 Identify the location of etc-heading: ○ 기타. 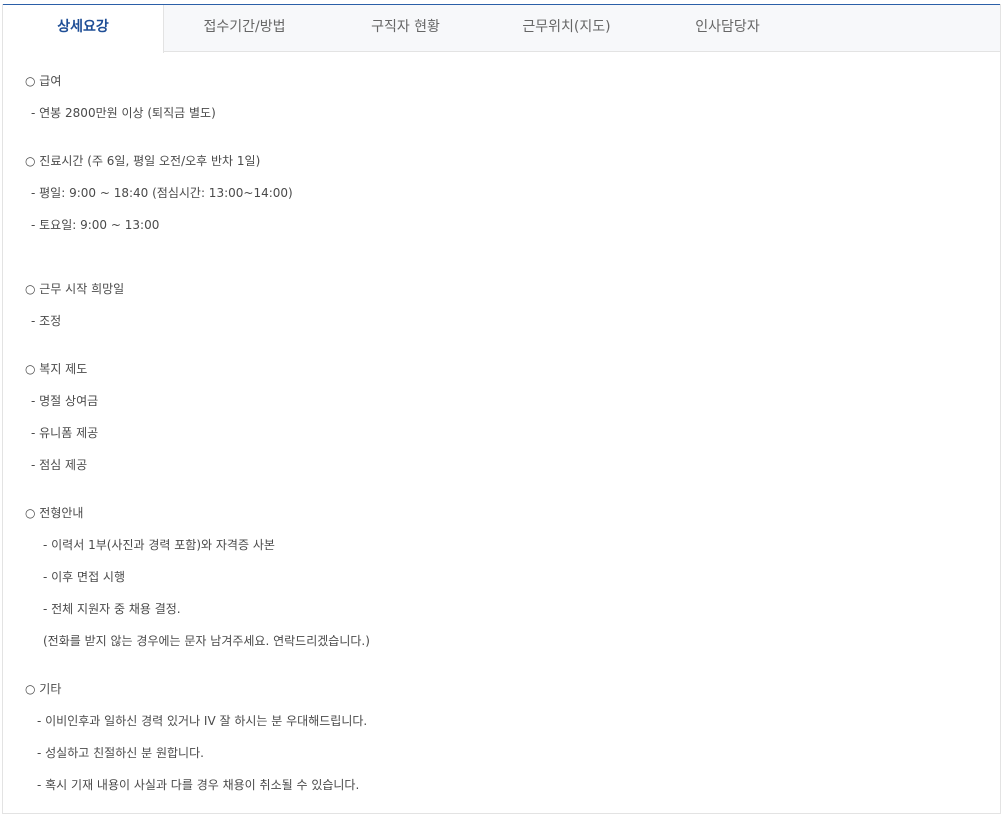
(43, 689).